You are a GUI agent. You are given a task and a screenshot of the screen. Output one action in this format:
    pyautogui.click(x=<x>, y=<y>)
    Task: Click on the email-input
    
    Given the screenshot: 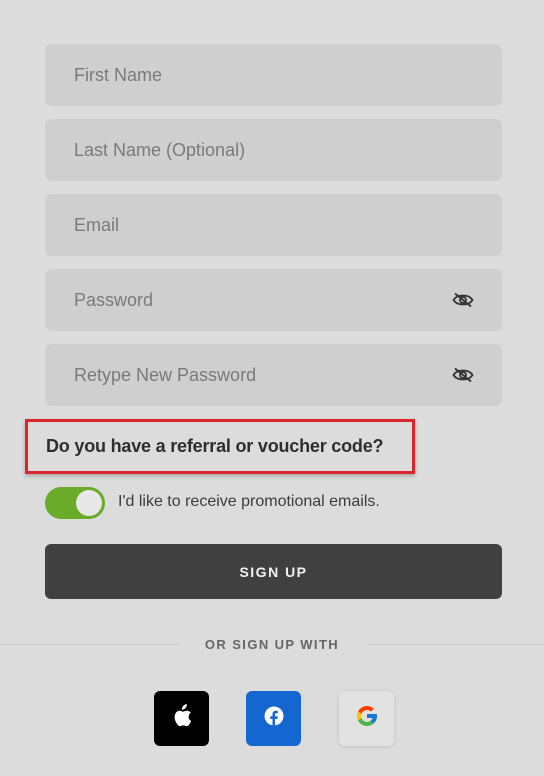 What is the action you would take?
    pyautogui.click(x=273, y=225)
    